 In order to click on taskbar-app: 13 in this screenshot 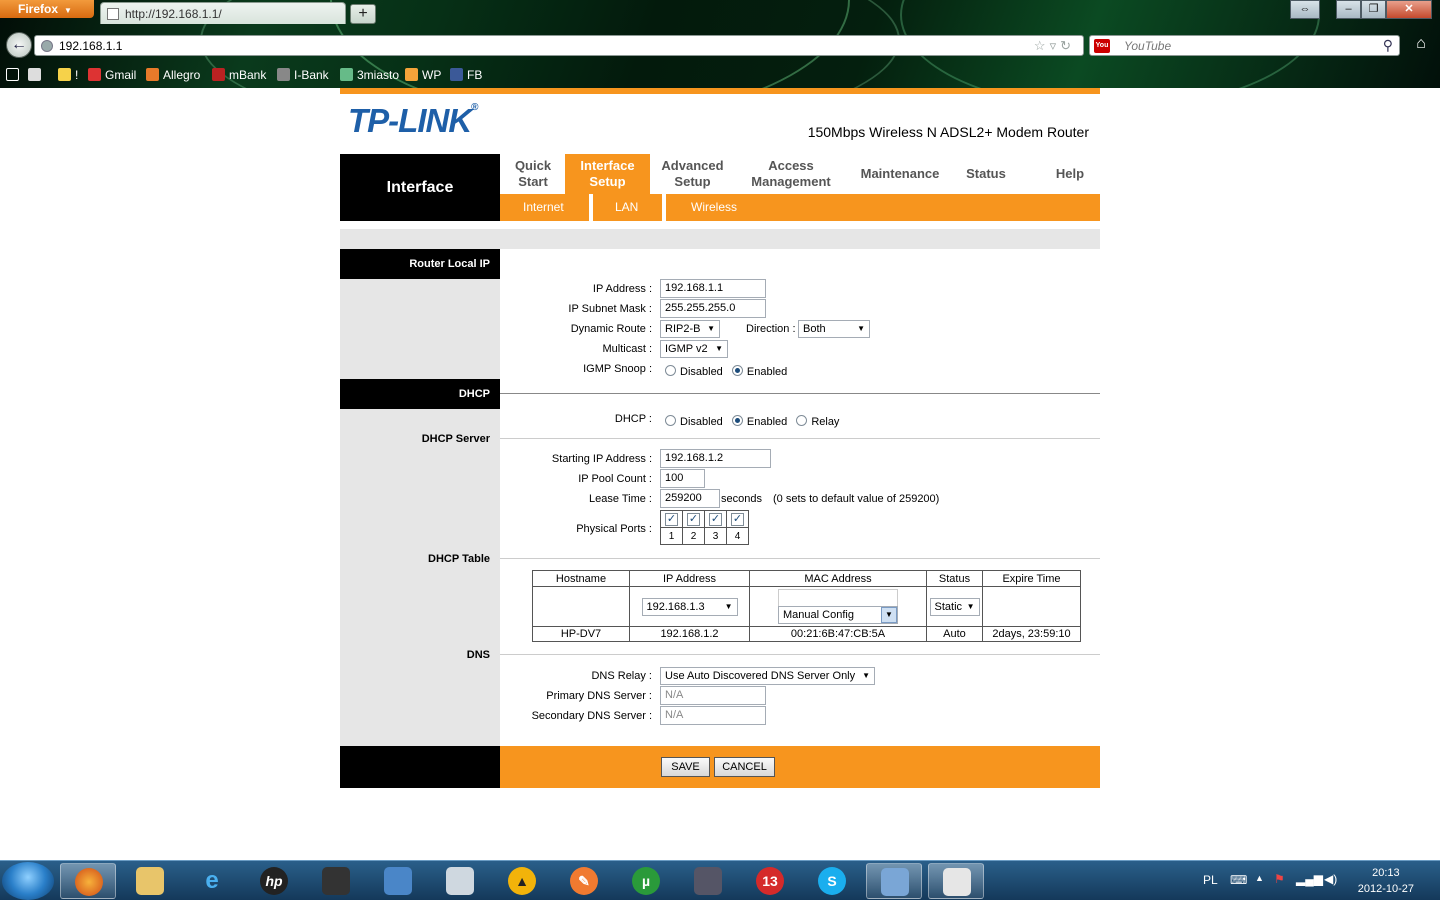, I will do `click(770, 881)`.